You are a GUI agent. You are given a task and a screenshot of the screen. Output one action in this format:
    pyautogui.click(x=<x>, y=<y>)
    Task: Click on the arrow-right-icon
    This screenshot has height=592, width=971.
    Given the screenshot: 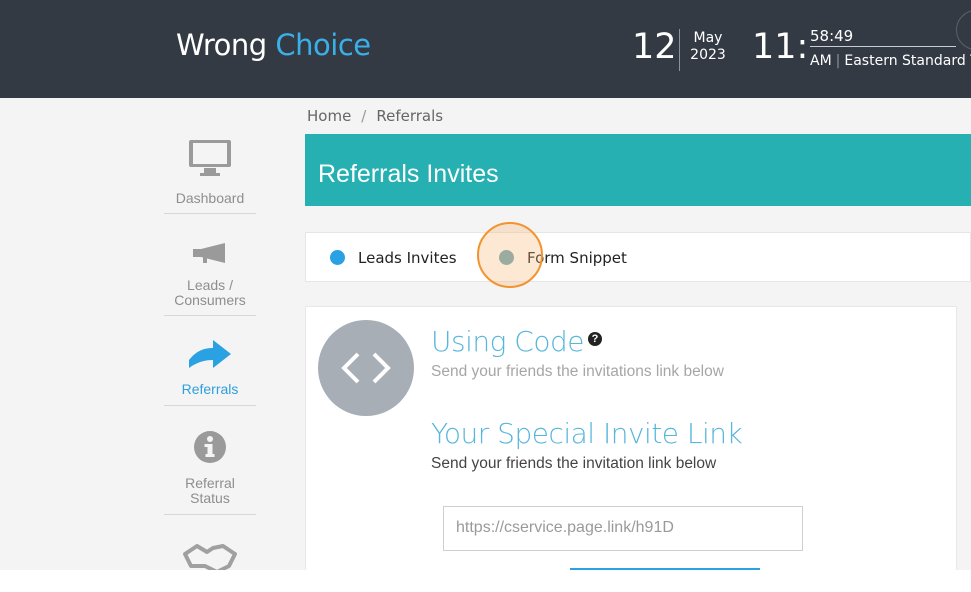 What is the action you would take?
    pyautogui.click(x=210, y=354)
    